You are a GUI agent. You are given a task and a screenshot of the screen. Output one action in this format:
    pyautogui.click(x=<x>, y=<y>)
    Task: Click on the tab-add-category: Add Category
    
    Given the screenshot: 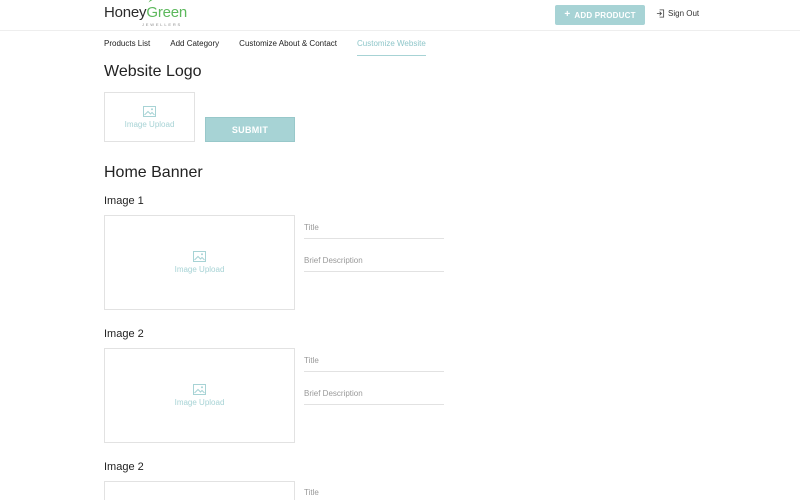 What is the action you would take?
    pyautogui.click(x=194, y=47)
    